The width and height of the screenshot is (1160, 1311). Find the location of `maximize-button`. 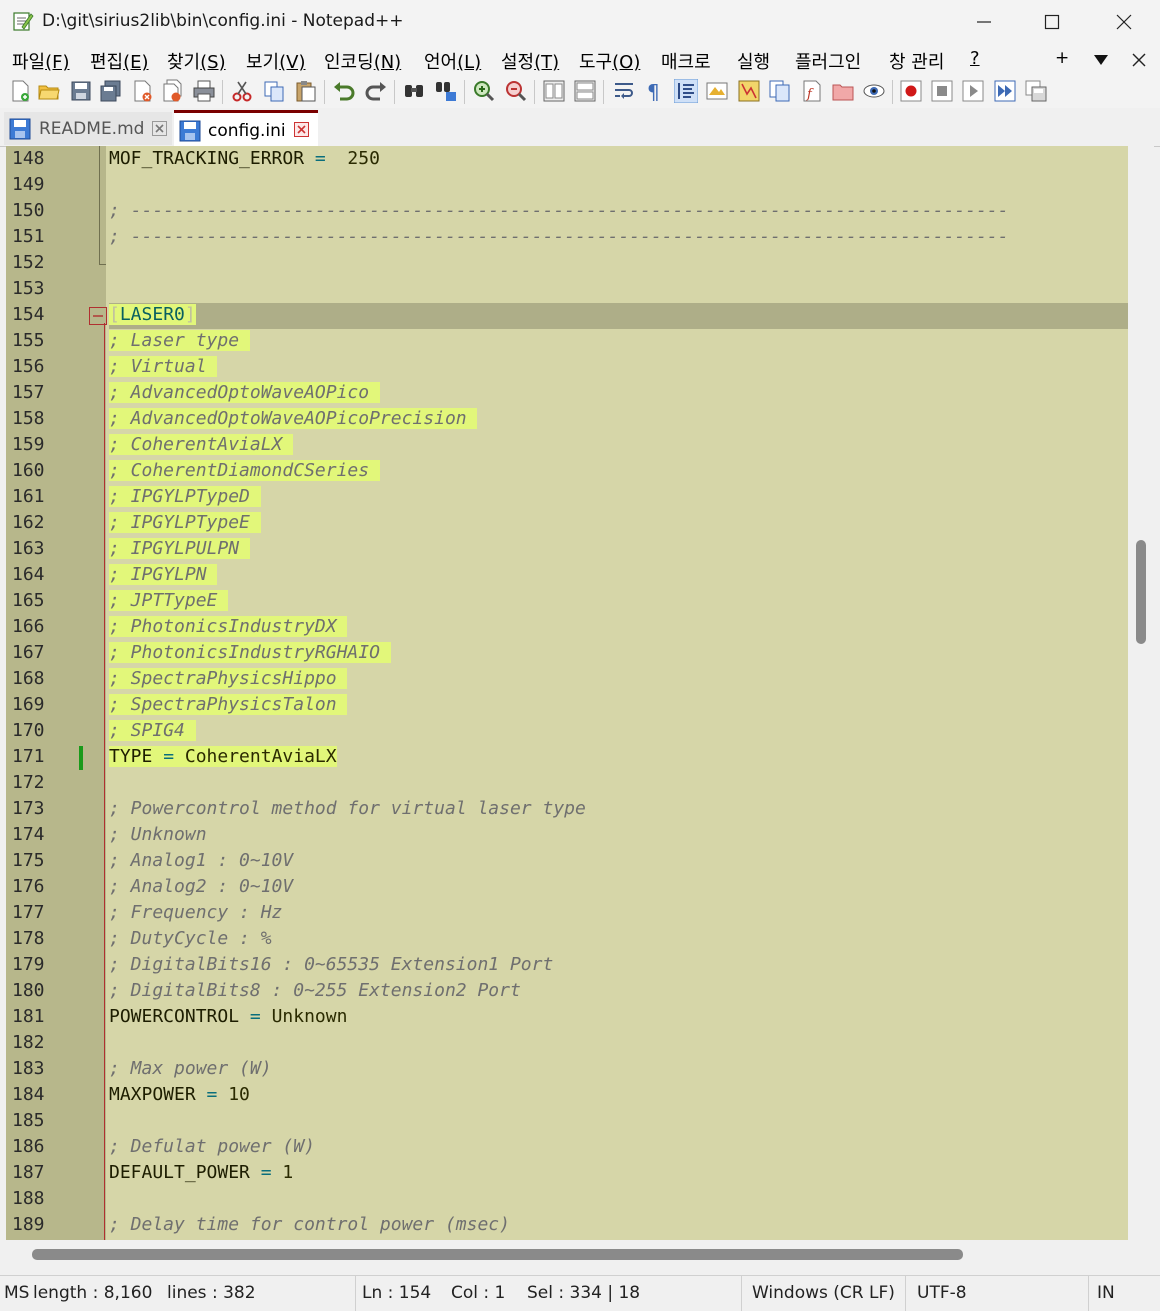

maximize-button is located at coordinates (1052, 22).